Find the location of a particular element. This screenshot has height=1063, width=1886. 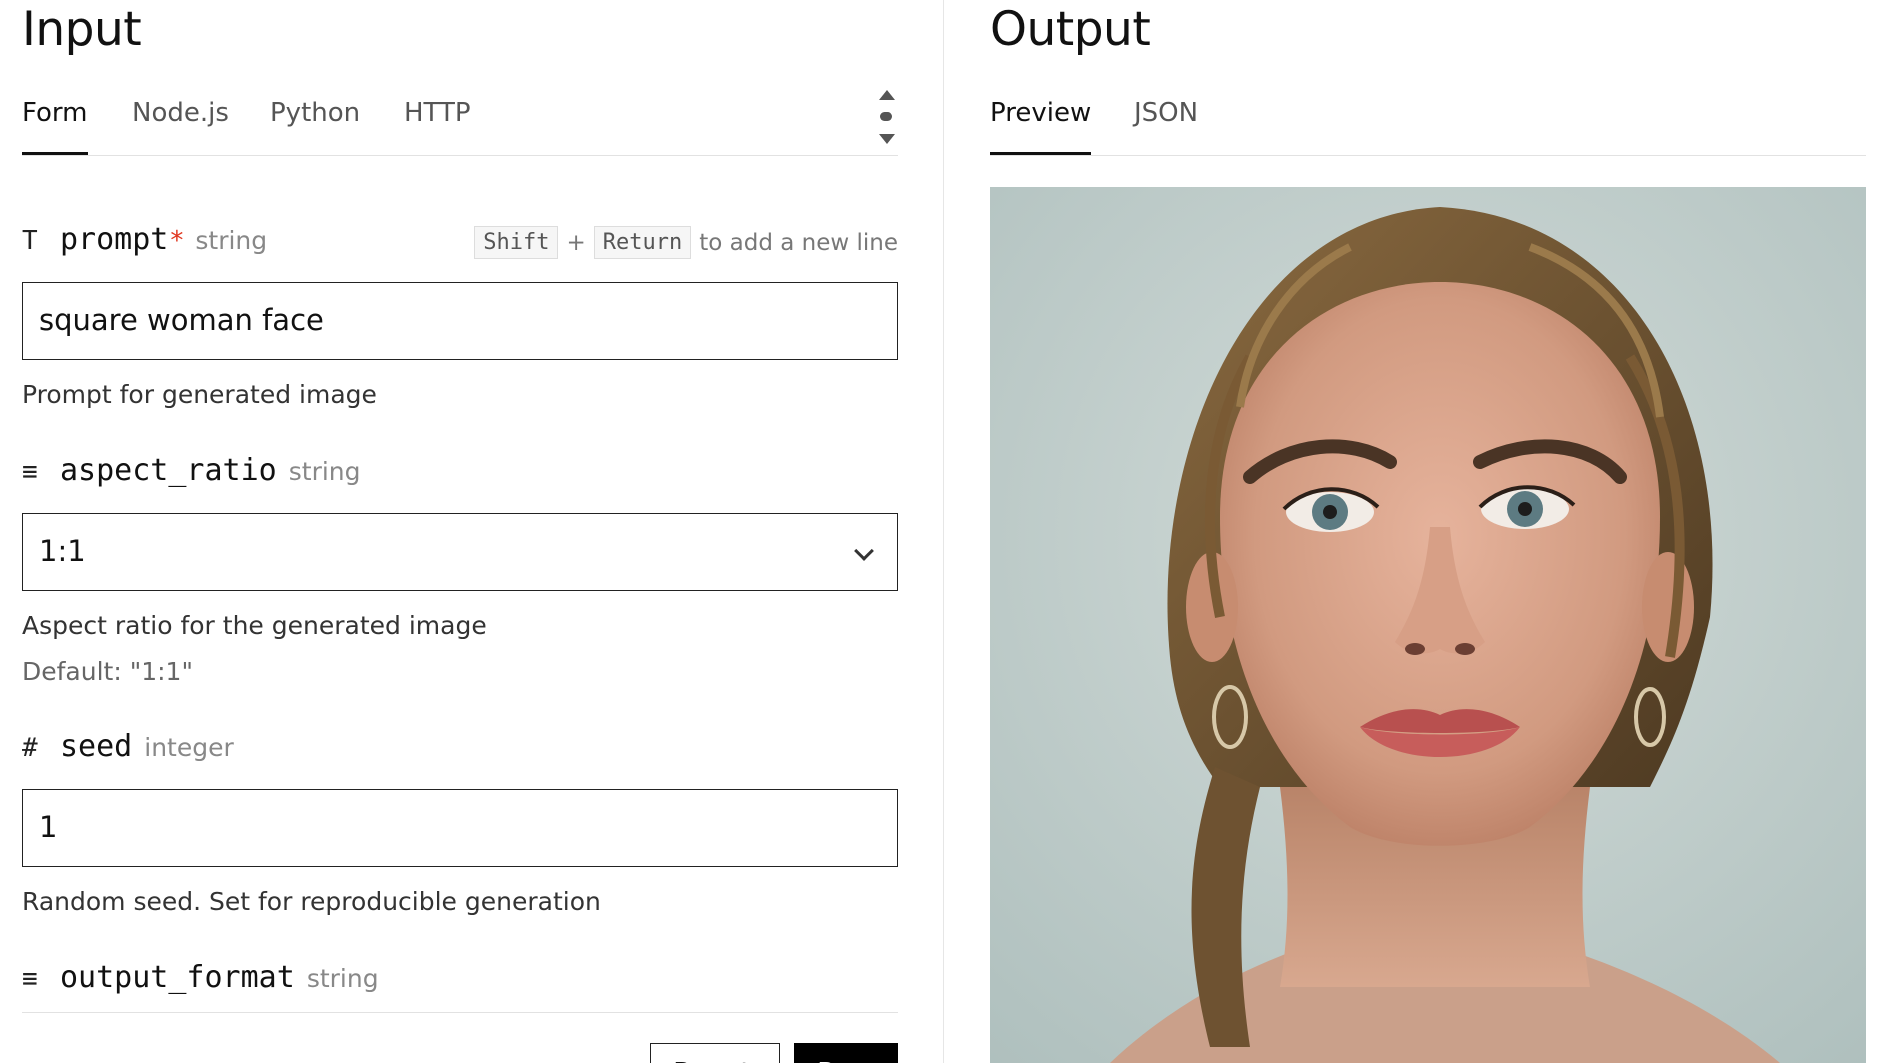

tab-nodejs: Node.js is located at coordinates (180, 125).